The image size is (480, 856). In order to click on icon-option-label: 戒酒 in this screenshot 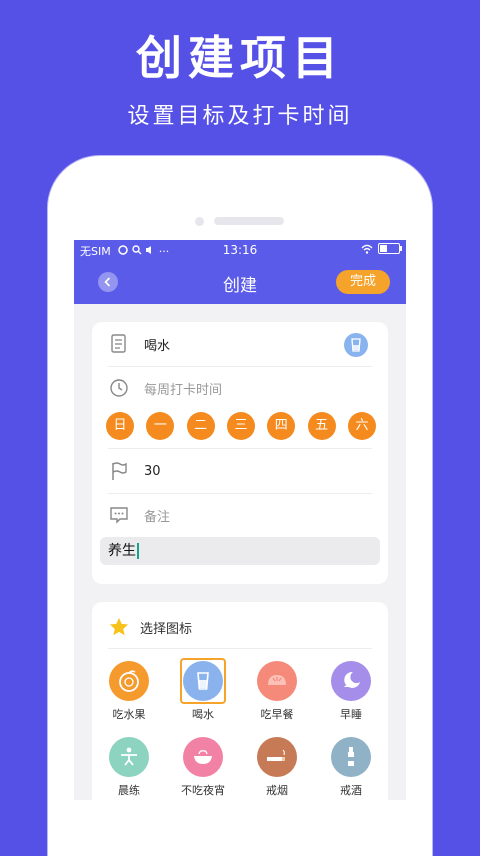, I will do `click(351, 790)`.